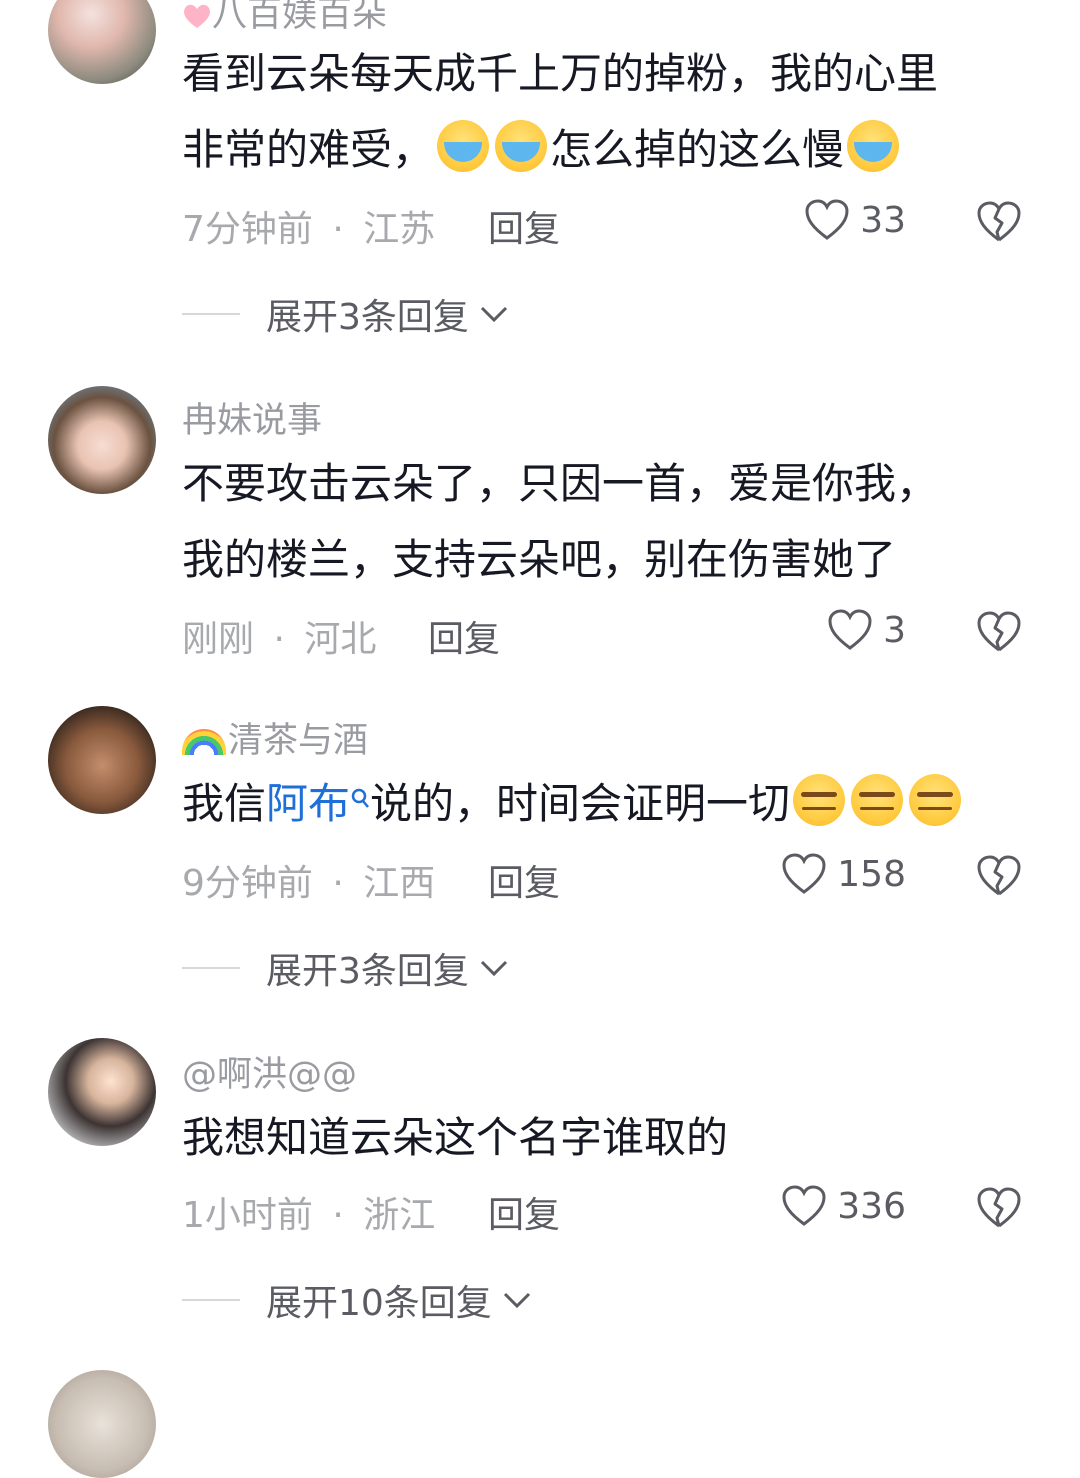  What do you see at coordinates (340, 639) in the screenshot?
I see `comment-location: 河北` at bounding box center [340, 639].